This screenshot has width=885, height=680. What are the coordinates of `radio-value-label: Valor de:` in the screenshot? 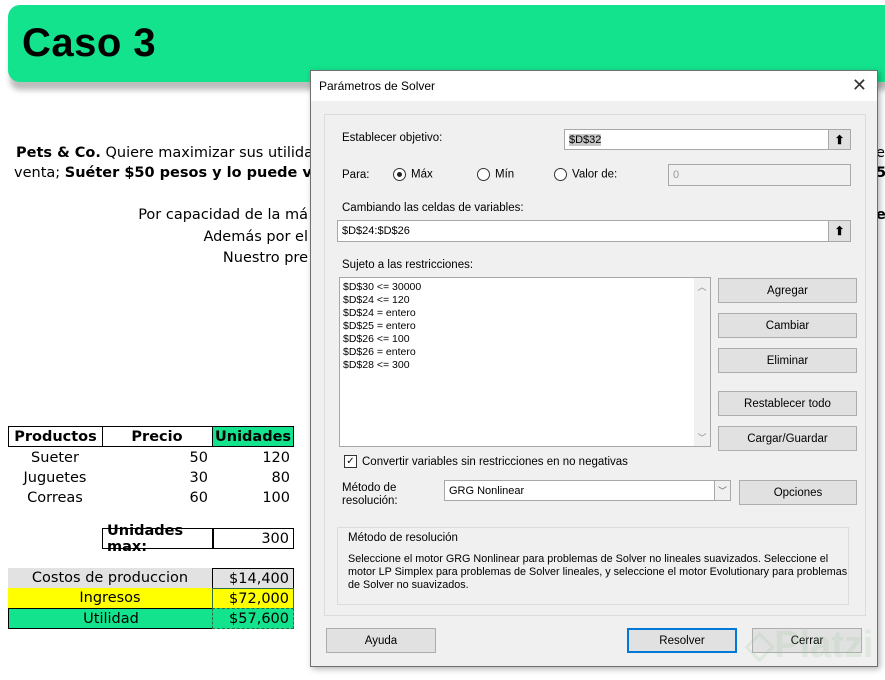 It's located at (595, 174).